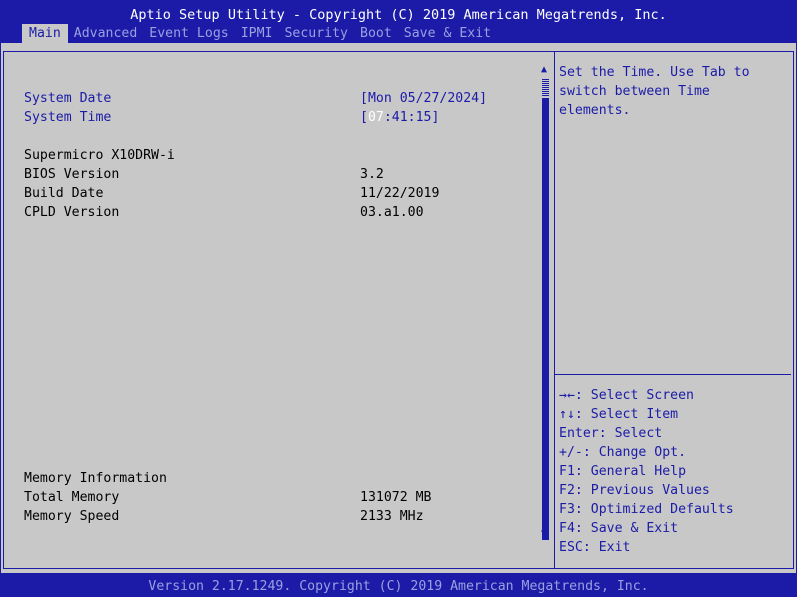 The image size is (797, 597). What do you see at coordinates (45, 33) in the screenshot?
I see `tab-main: Main` at bounding box center [45, 33].